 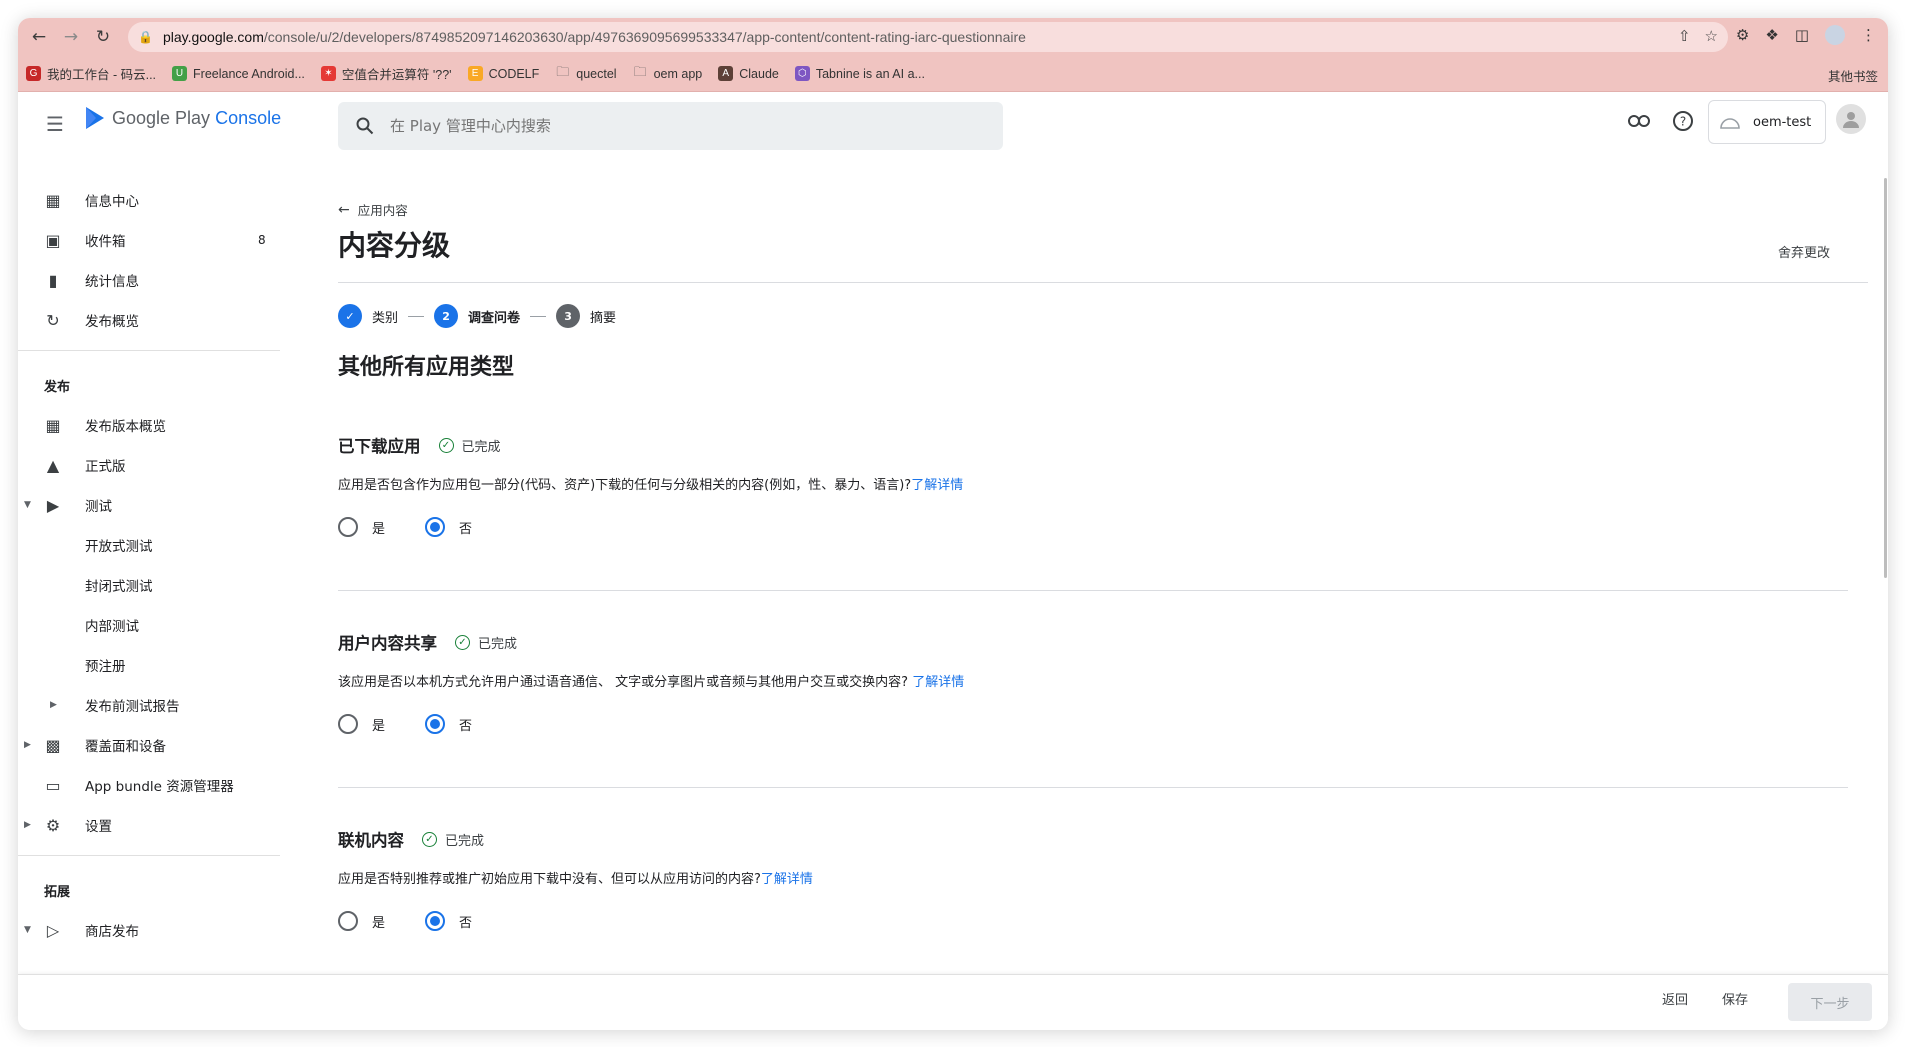 What do you see at coordinates (373, 209) in the screenshot?
I see `back-link: ← 应用内容` at bounding box center [373, 209].